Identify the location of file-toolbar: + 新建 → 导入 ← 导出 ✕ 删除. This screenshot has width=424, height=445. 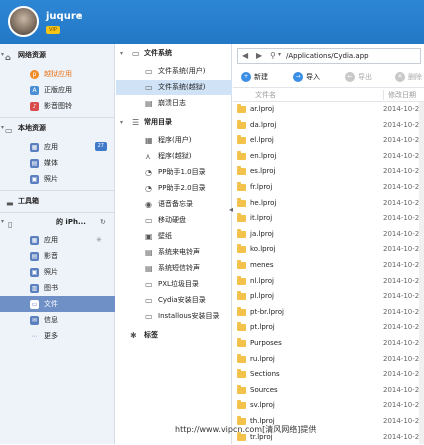
(328, 78).